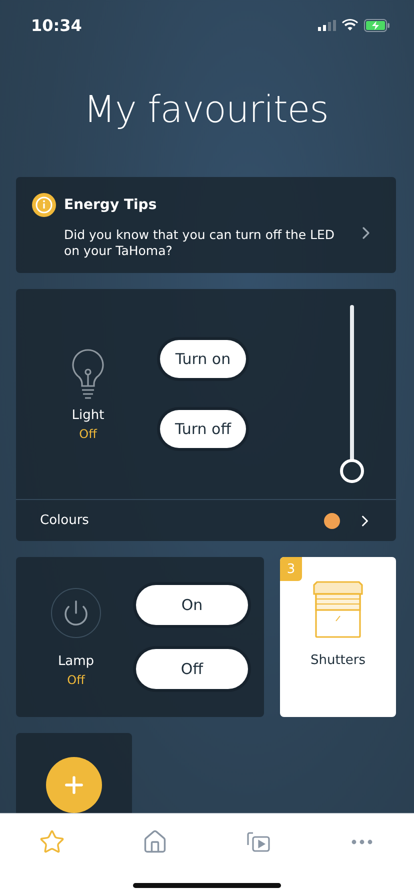 The image size is (414, 896). What do you see at coordinates (51, 842) in the screenshot?
I see `star-icon` at bounding box center [51, 842].